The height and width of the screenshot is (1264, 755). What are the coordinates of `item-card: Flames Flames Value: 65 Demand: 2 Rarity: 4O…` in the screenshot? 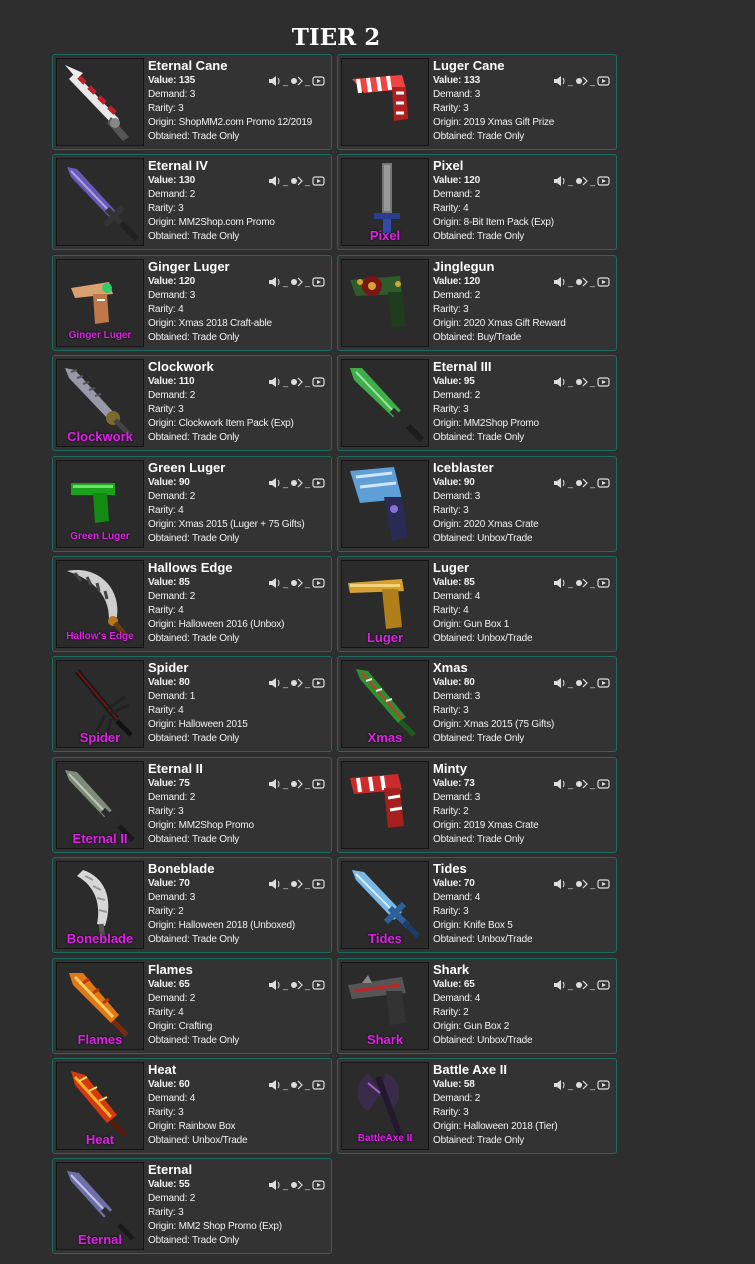 It's located at (192, 1006).